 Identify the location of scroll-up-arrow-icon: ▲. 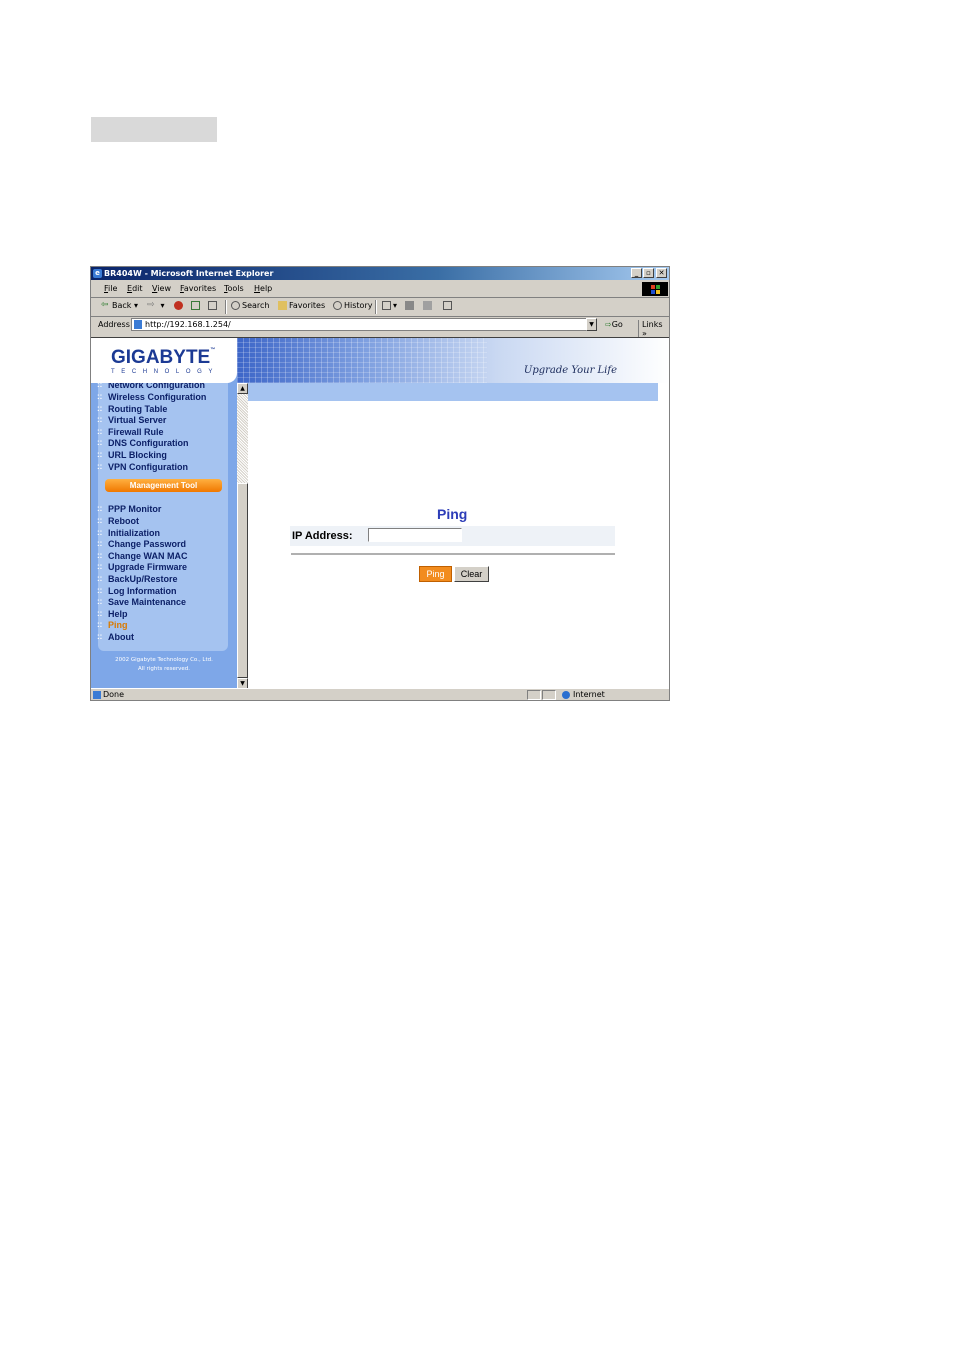
(242, 388).